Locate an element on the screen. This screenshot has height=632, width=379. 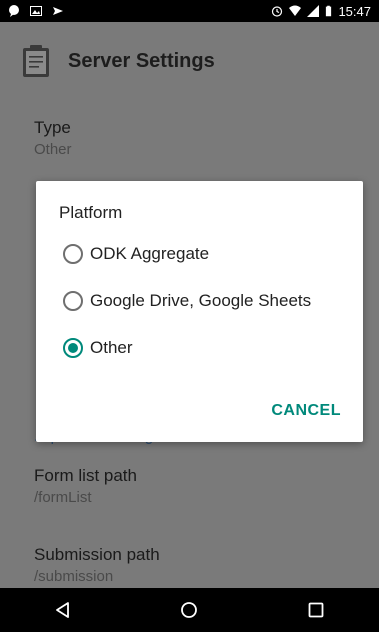
cancel-button: CANCEL is located at coordinates (306, 411).